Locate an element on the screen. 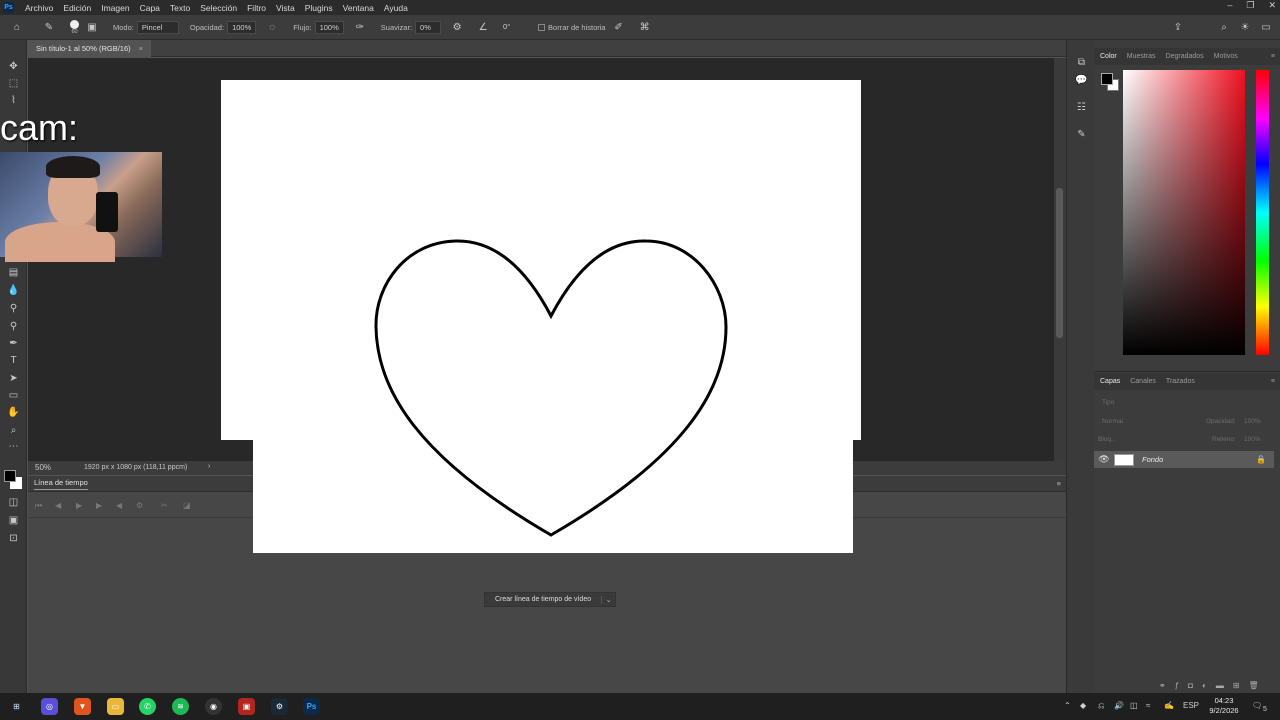  lasso-tool-icon: ⌇ is located at coordinates (13, 101).